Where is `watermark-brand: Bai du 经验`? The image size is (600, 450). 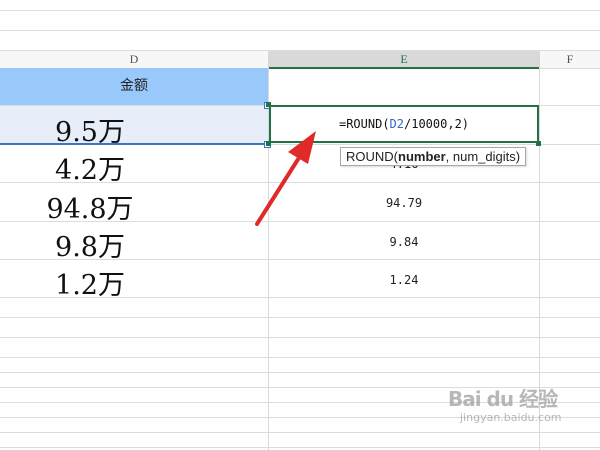
watermark-brand: Bai du 经验 is located at coordinates (503, 399).